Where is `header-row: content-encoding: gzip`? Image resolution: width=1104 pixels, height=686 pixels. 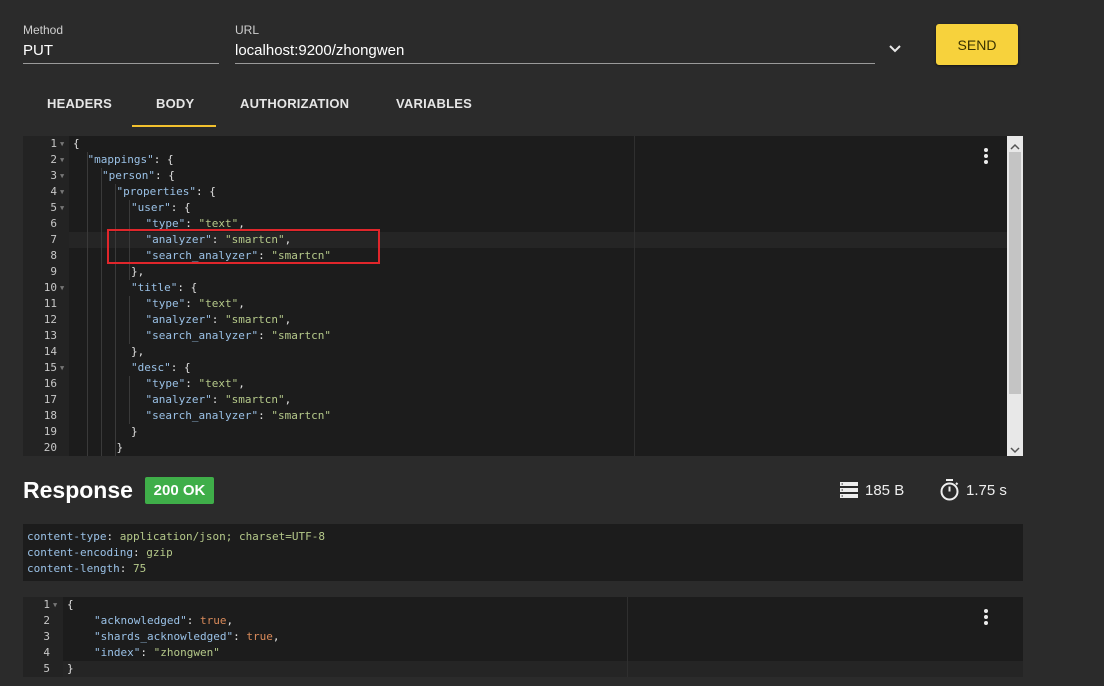
header-row: content-encoding: gzip is located at coordinates (100, 552).